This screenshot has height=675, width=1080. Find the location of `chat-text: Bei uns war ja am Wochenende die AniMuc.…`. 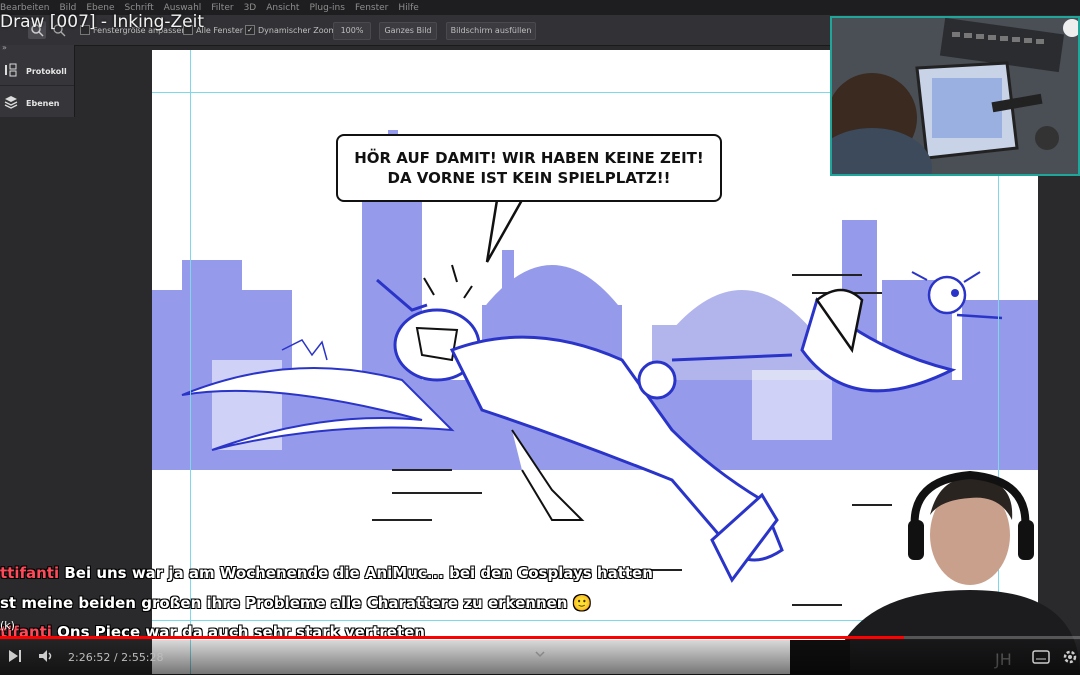

chat-text: Bei uns war ja am Wochenende die AniMuc.… is located at coordinates (356, 573).